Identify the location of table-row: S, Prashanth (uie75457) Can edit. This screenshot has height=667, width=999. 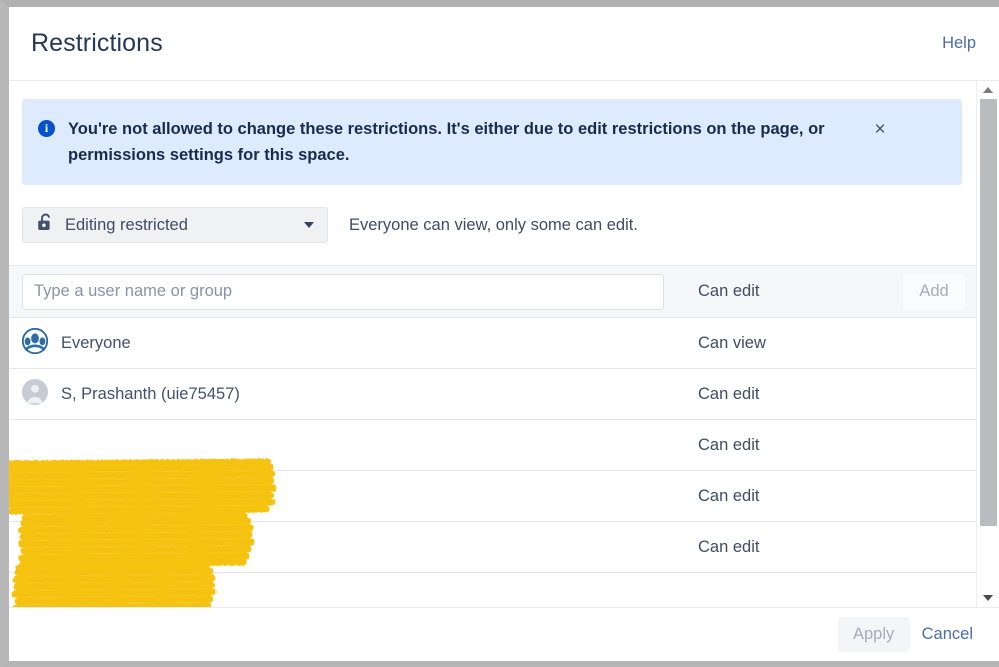
(492, 394).